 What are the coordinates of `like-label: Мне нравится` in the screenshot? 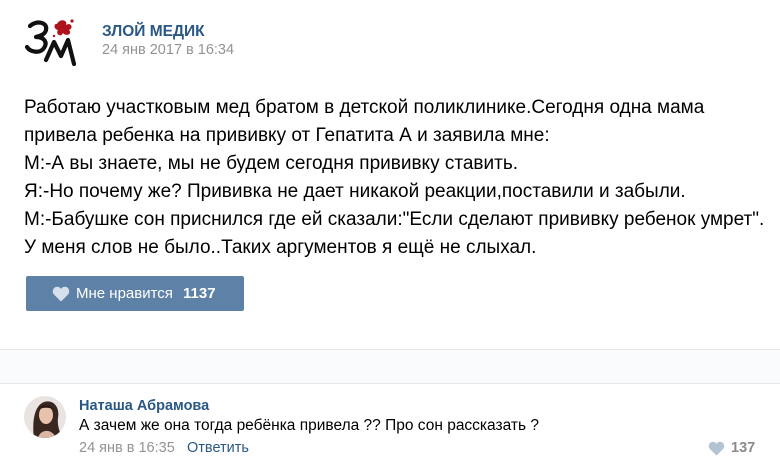 It's located at (124, 293).